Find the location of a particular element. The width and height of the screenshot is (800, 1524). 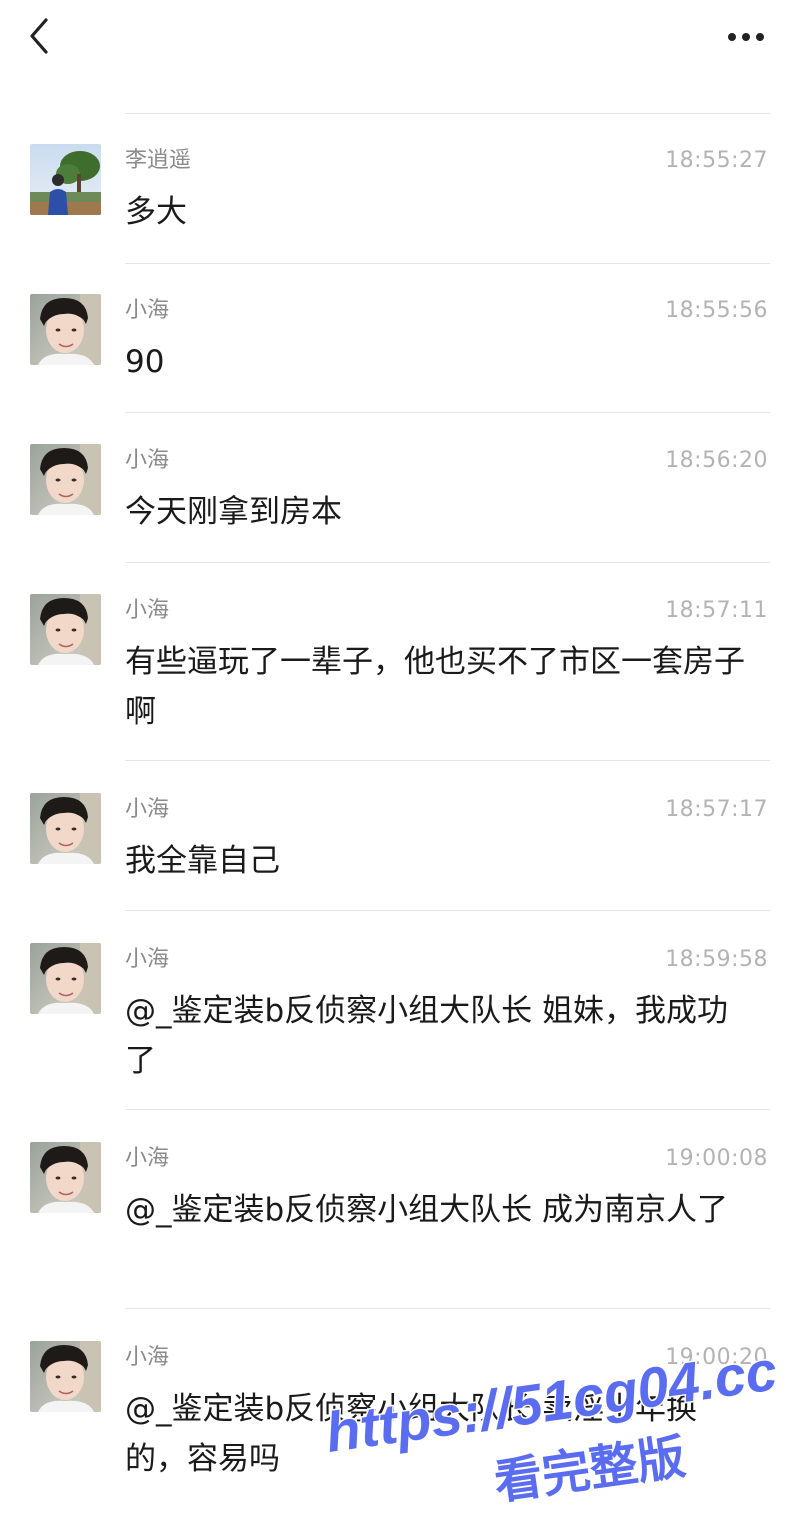

message-text: 今天刚拿到房本 is located at coordinates (233, 512).